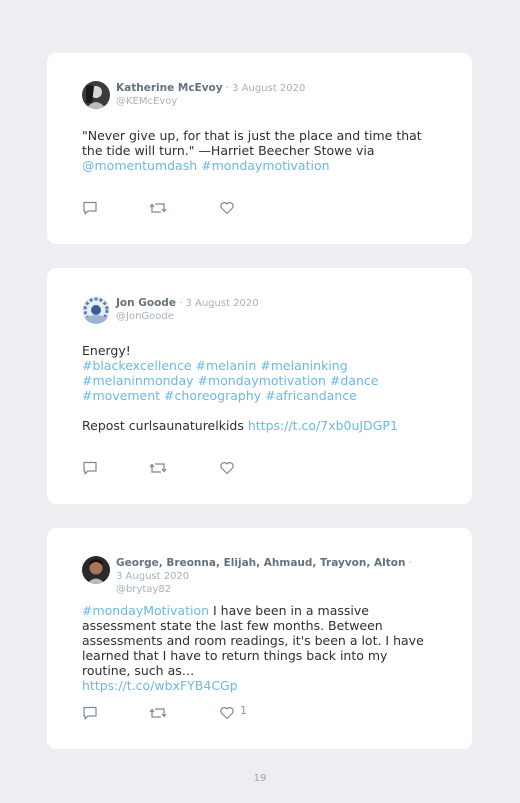 This screenshot has height=803, width=520. I want to click on lead-hashtag: #mondayMotivation, so click(145, 610).